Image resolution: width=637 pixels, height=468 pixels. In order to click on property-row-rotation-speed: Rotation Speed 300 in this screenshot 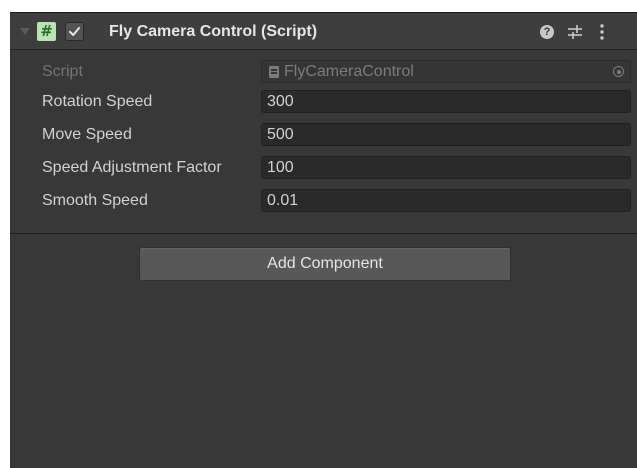, I will do `click(323, 101)`.